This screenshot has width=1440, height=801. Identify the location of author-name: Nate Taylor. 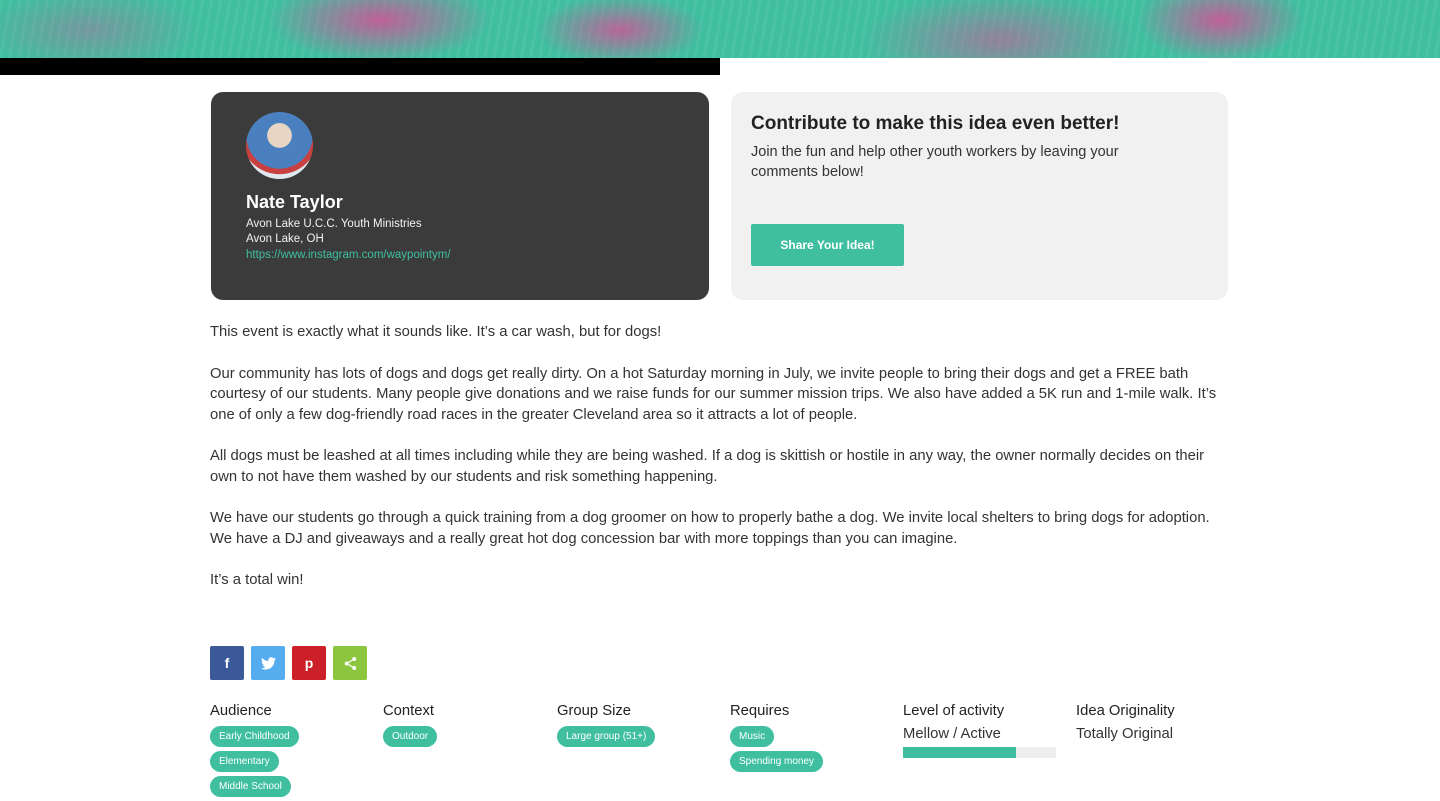
(294, 202).